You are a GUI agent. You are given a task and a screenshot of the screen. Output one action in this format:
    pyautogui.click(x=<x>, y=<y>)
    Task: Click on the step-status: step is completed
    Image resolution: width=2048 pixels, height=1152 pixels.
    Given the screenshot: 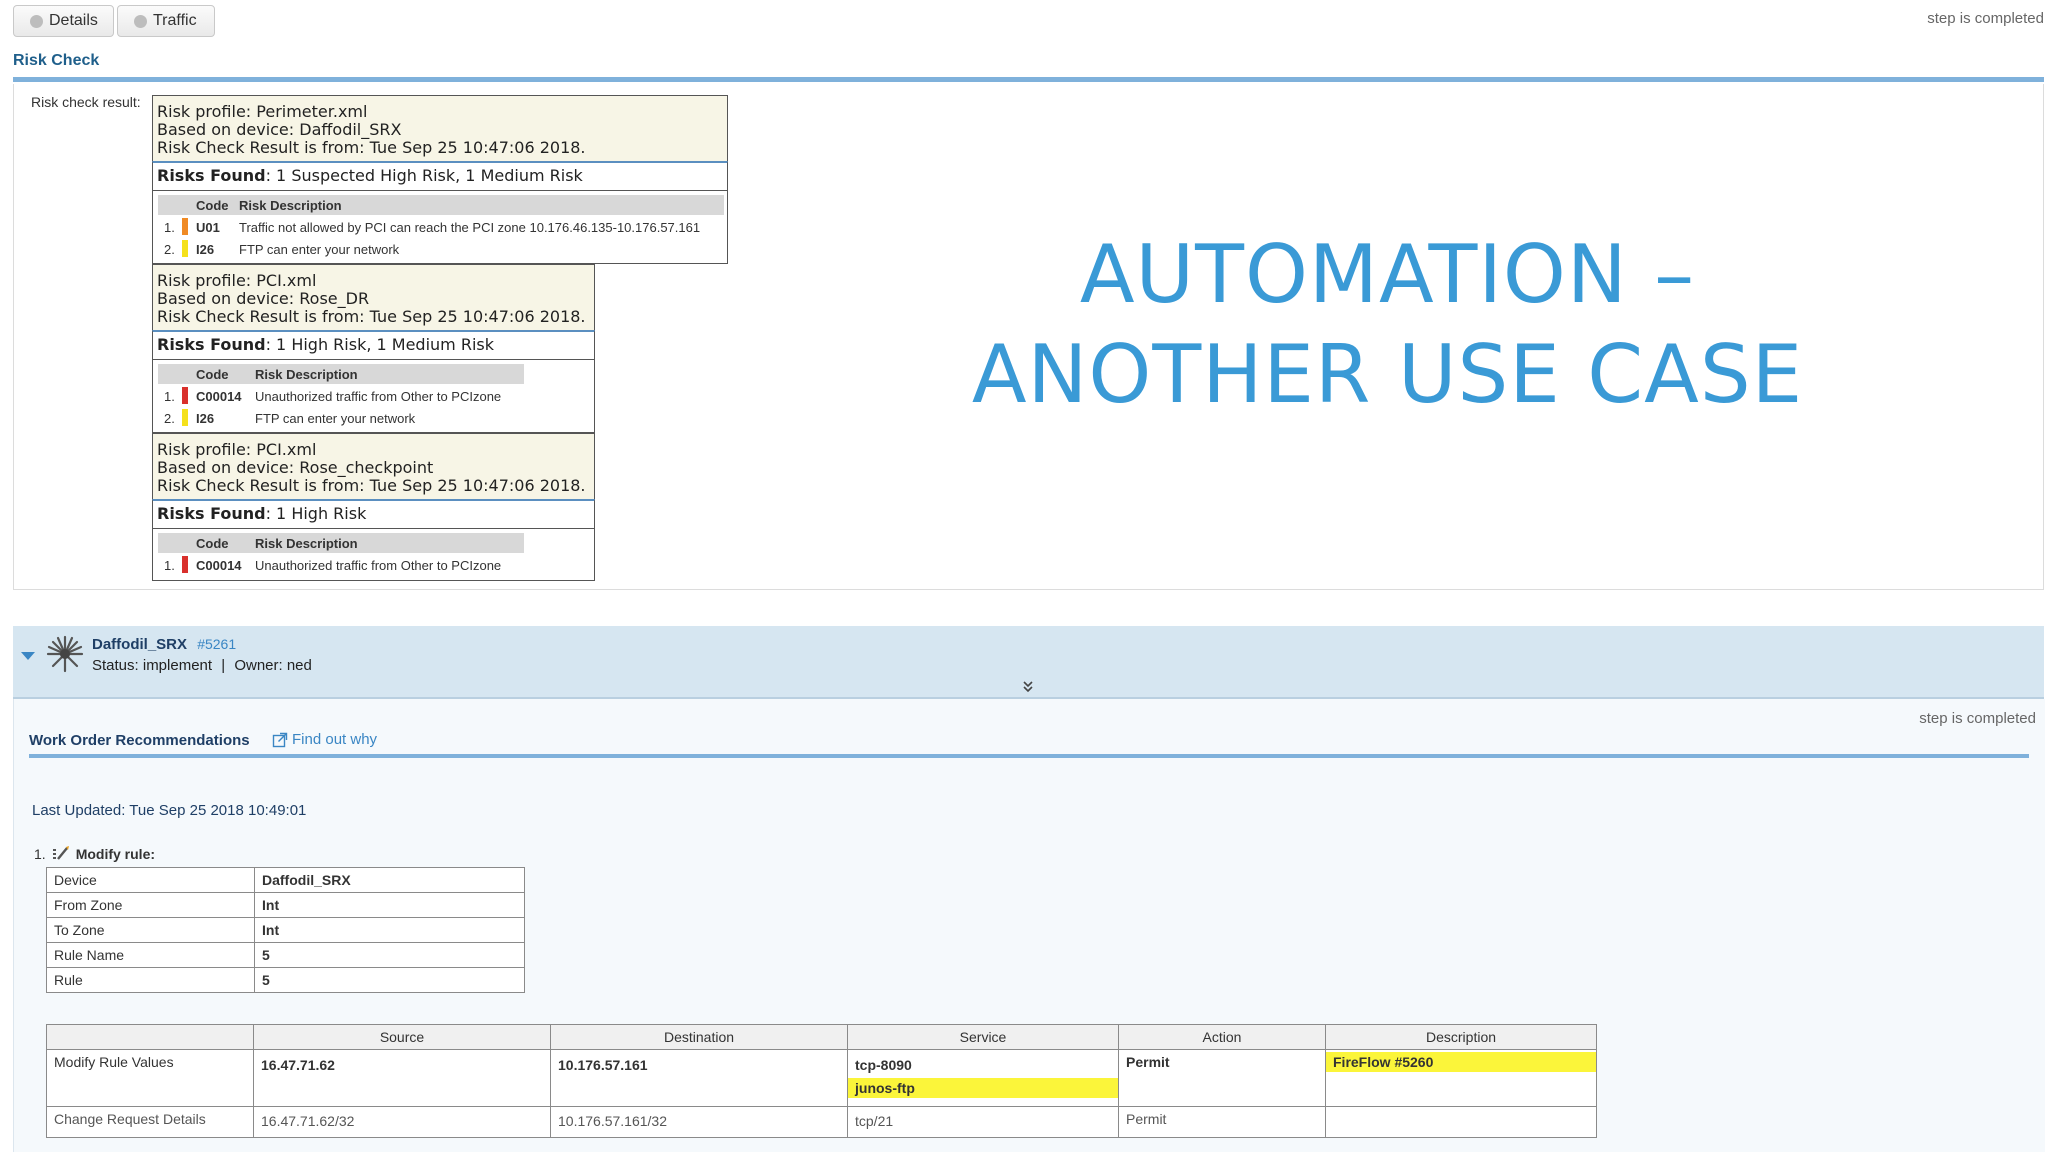 What is the action you would take?
    pyautogui.click(x=1985, y=18)
    